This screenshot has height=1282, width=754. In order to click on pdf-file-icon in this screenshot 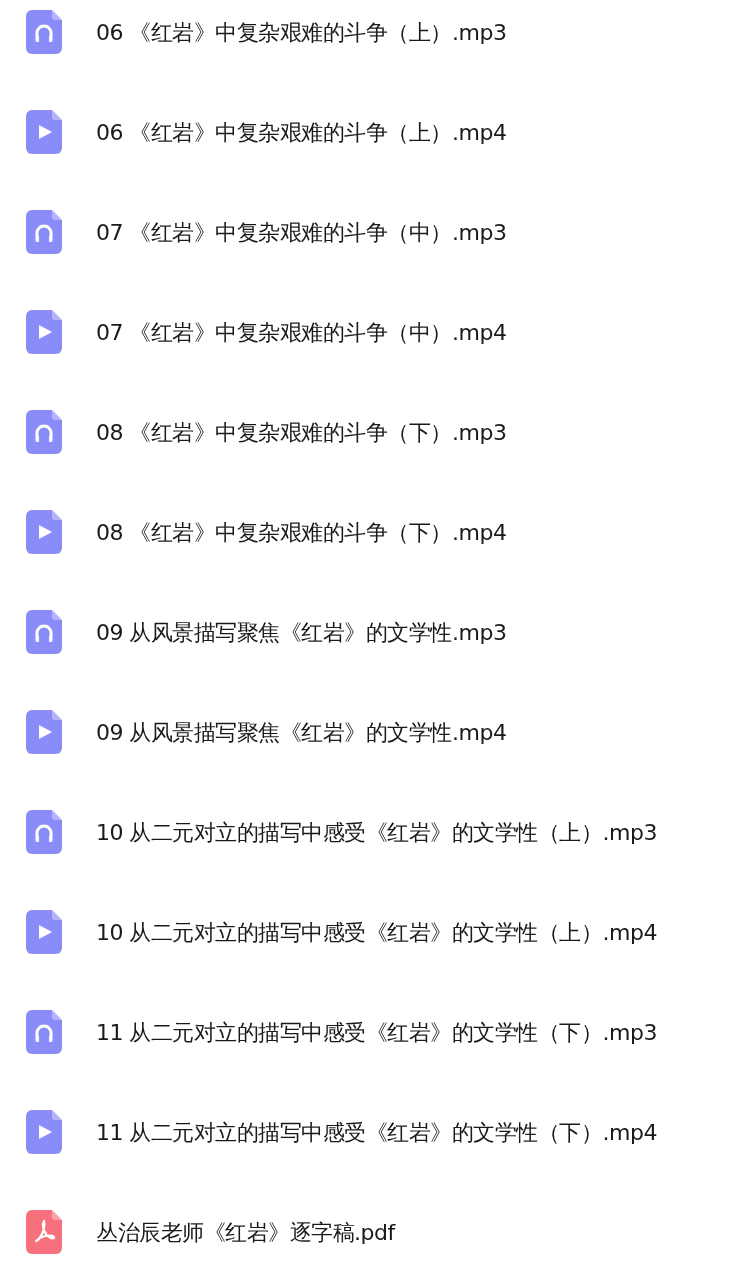, I will do `click(44, 1232)`.